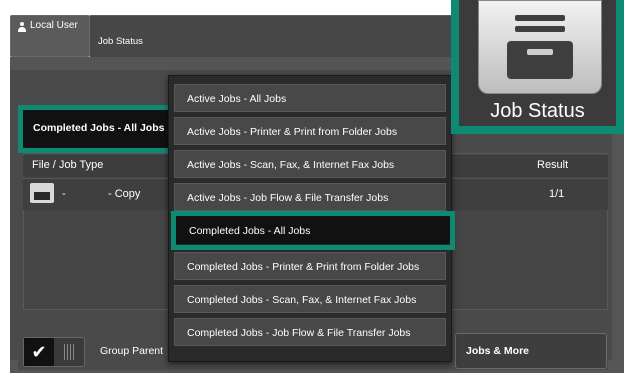  Describe the element at coordinates (237, 99) in the screenshot. I see `menu-item-label: Active Jobs - All Jobs` at that location.